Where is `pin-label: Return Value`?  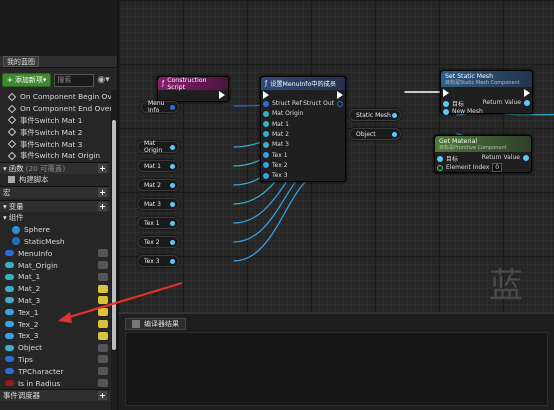
pin-label: Return Value is located at coordinates (500, 157).